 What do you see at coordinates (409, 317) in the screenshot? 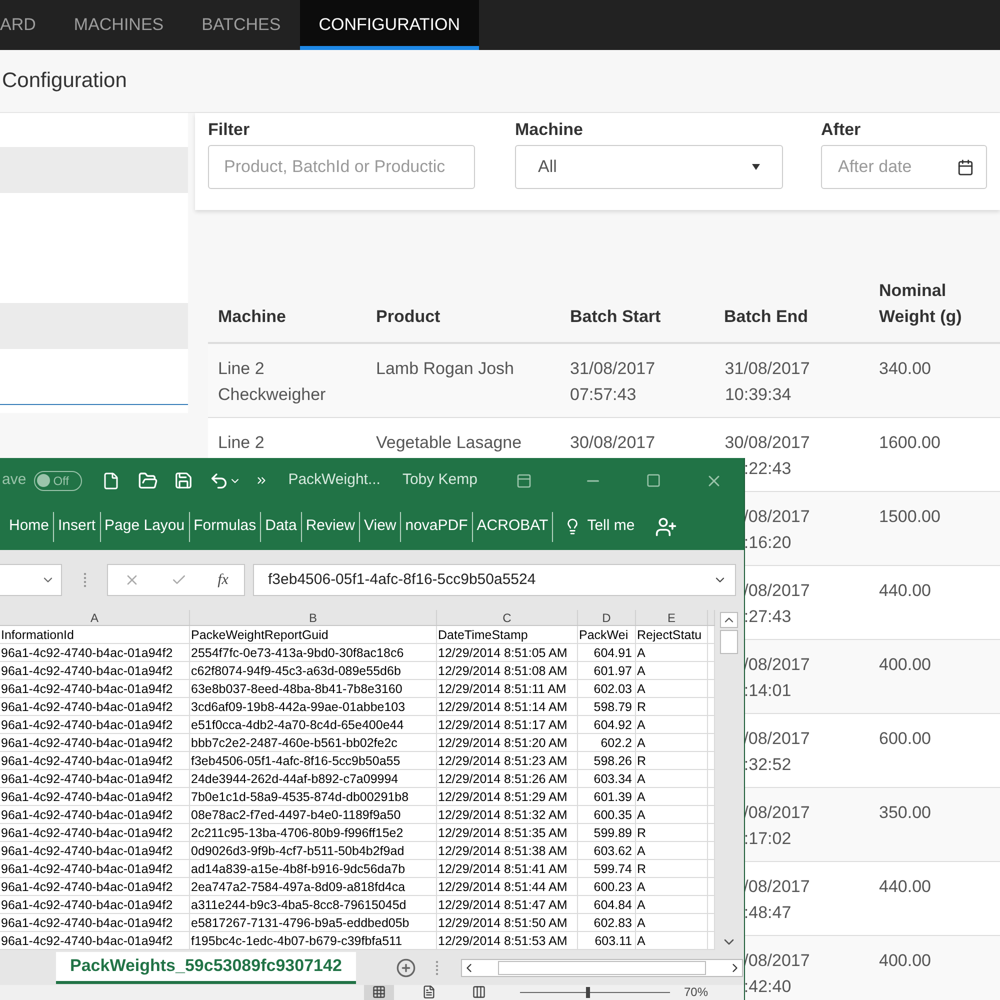
I see `column-heading: Product` at bounding box center [409, 317].